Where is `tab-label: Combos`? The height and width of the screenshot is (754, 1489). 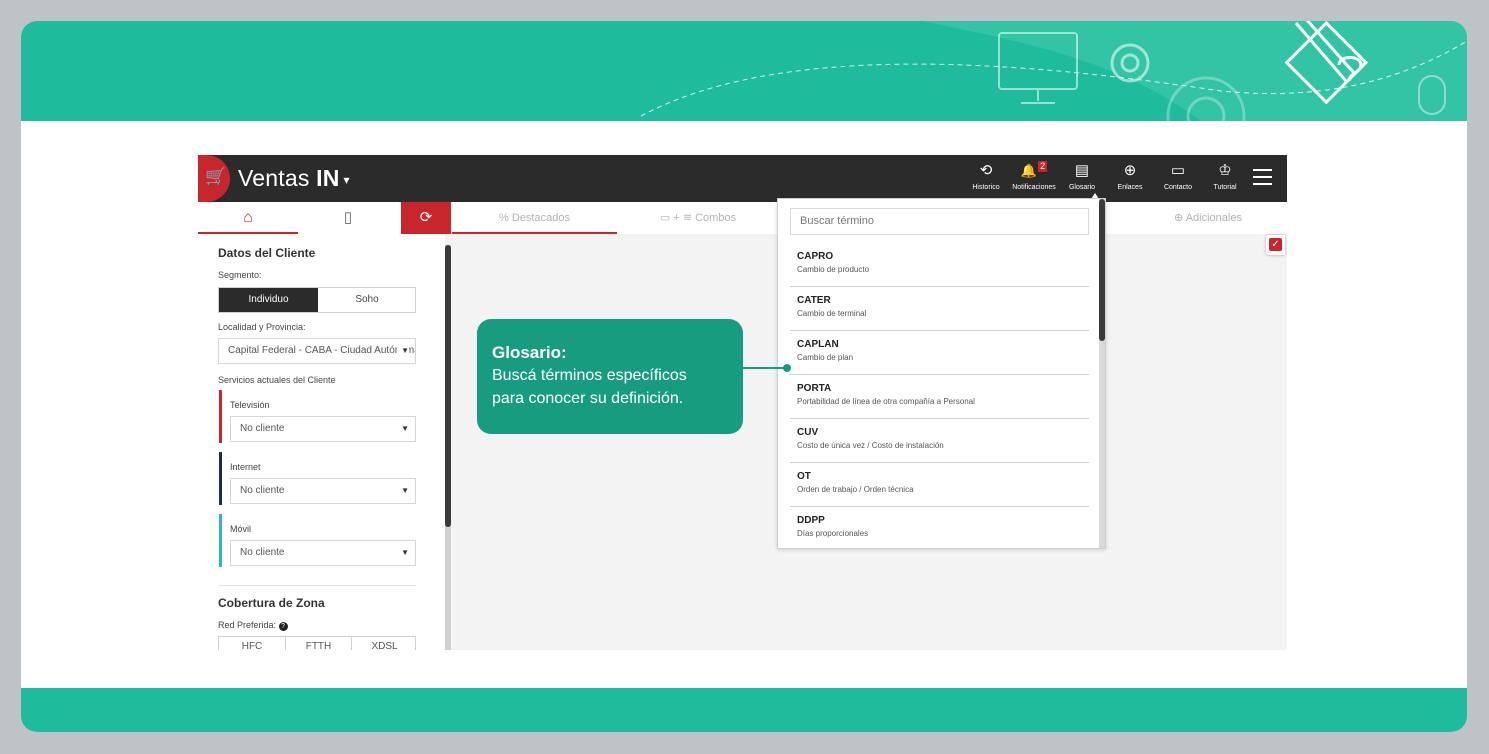 tab-label: Combos is located at coordinates (716, 218).